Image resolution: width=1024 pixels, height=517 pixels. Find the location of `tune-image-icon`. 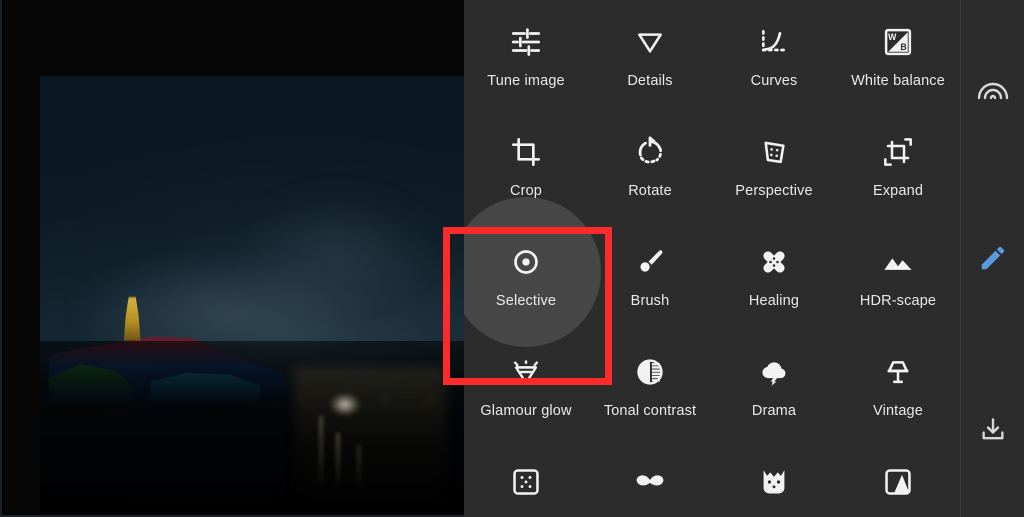

tune-image-icon is located at coordinates (526, 42).